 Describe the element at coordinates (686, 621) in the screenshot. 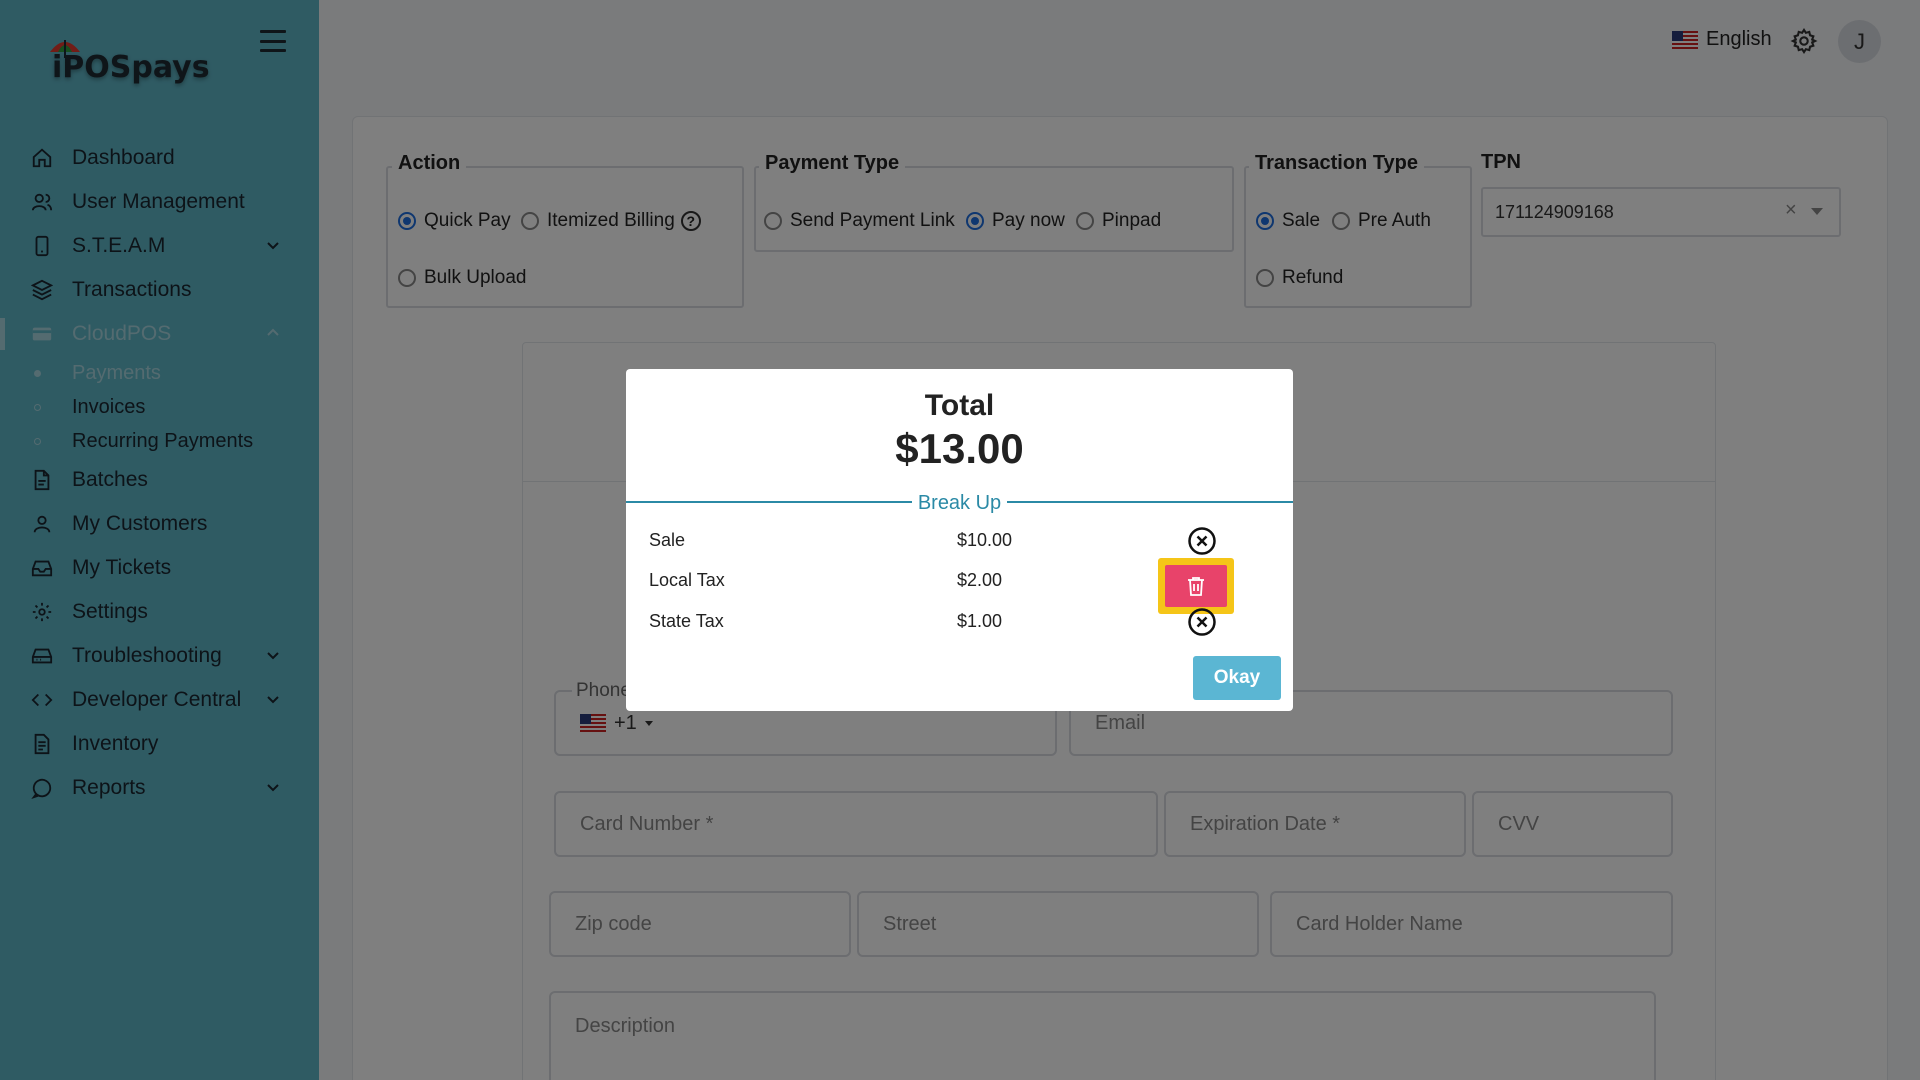

I see `breakup-item-name: State Tax` at that location.